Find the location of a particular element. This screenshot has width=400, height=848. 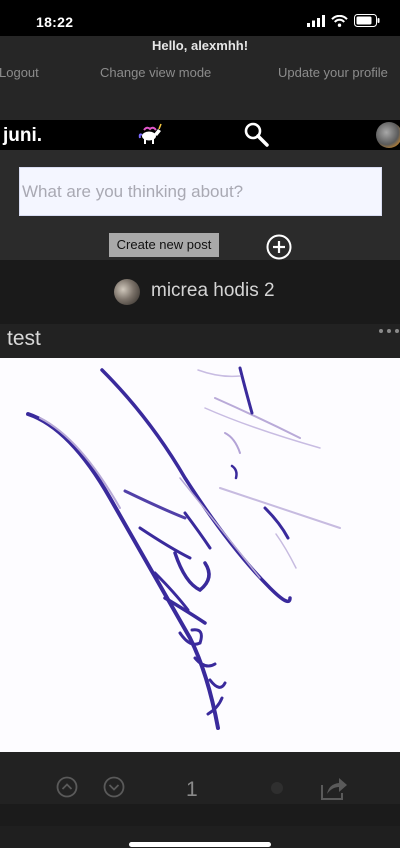

home-indicator is located at coordinates (200, 844).